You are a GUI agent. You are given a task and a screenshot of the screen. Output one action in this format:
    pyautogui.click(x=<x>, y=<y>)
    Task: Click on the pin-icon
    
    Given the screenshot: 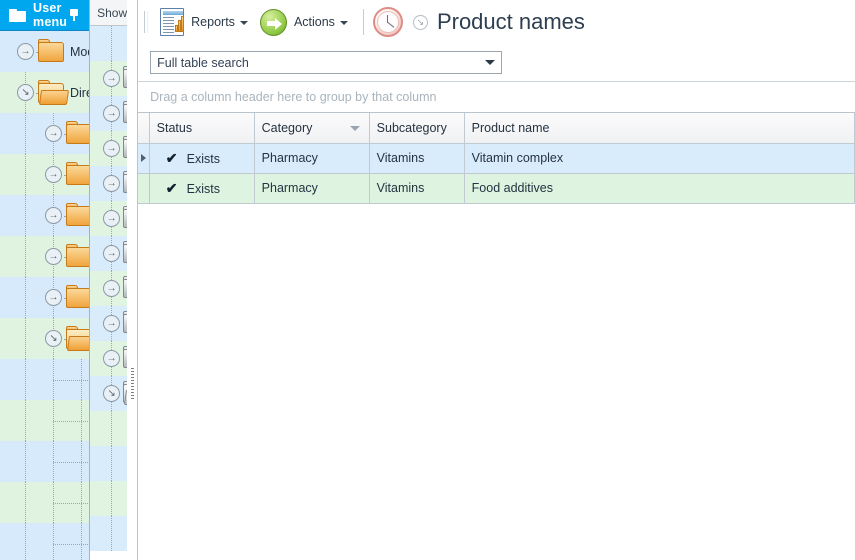 What is the action you would take?
    pyautogui.click(x=74, y=15)
    